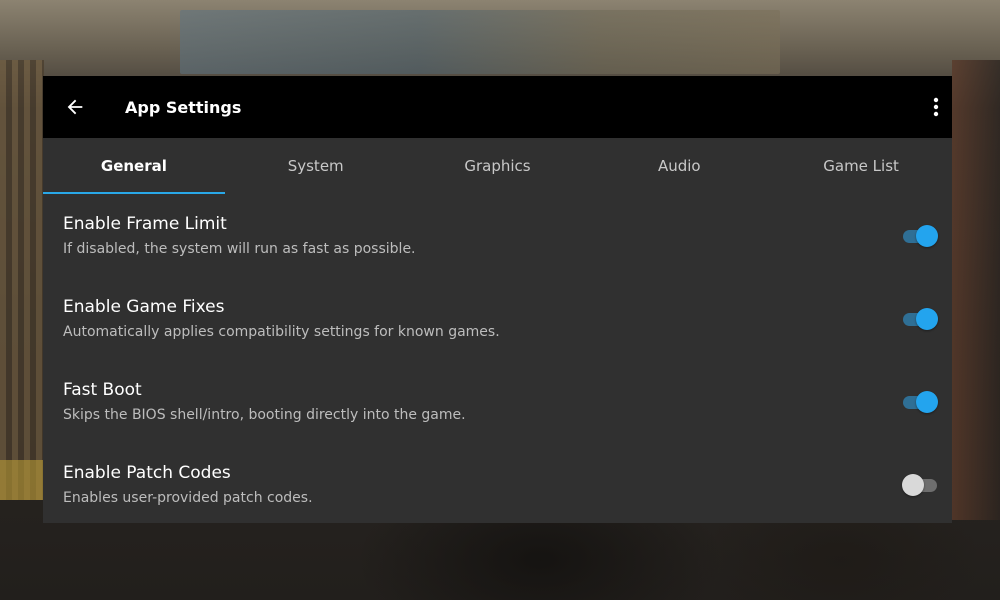 The height and width of the screenshot is (600, 1000). Describe the element at coordinates (183, 107) in the screenshot. I see `page-title: App Settings` at that location.